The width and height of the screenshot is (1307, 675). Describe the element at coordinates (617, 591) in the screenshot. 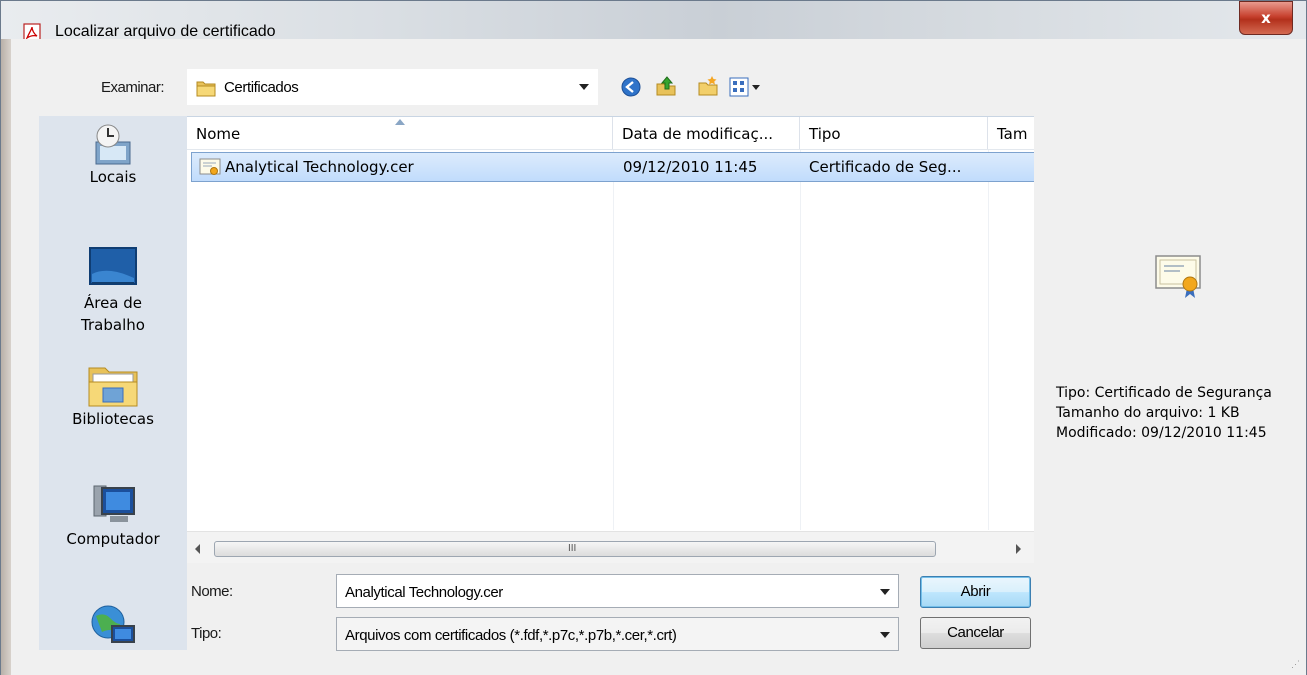

I see `file-name-input: Analytical Technology.cer` at that location.